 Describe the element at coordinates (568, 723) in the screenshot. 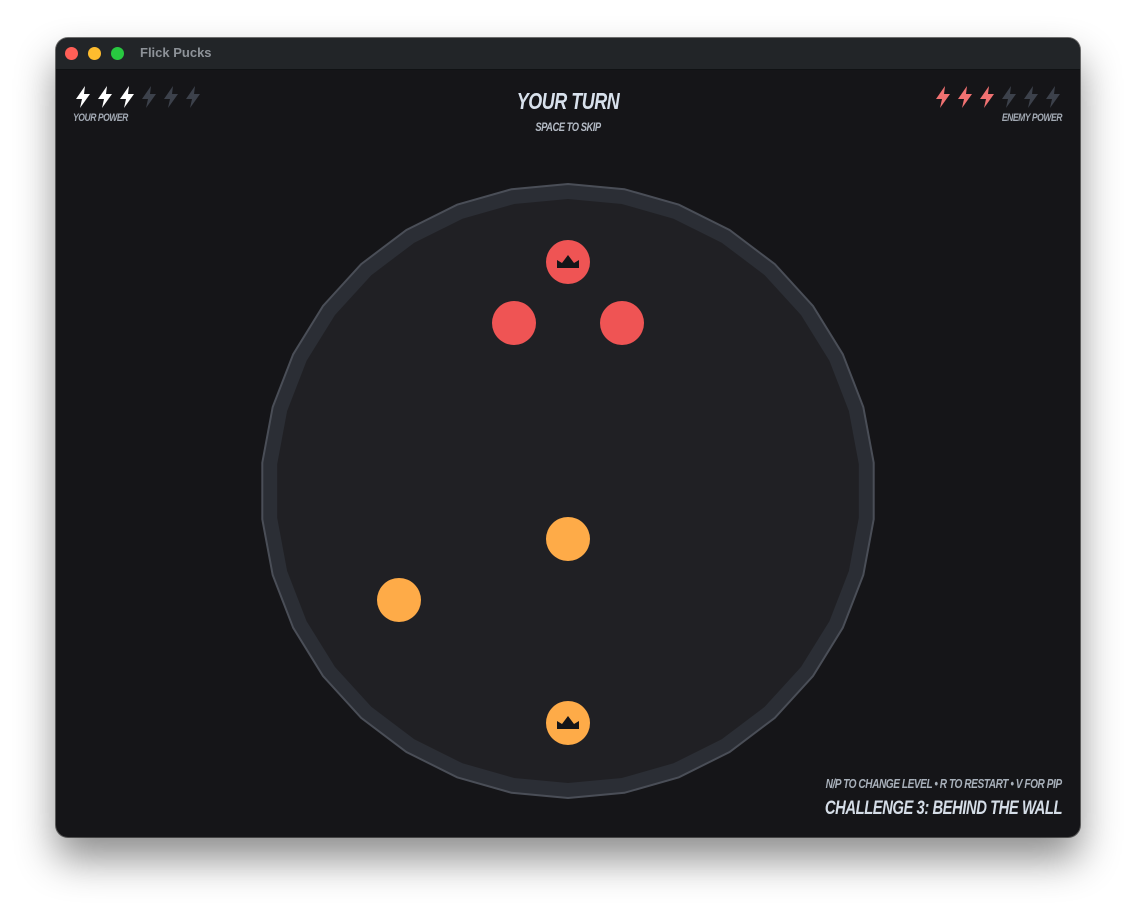

I see `player-king-puck` at that location.